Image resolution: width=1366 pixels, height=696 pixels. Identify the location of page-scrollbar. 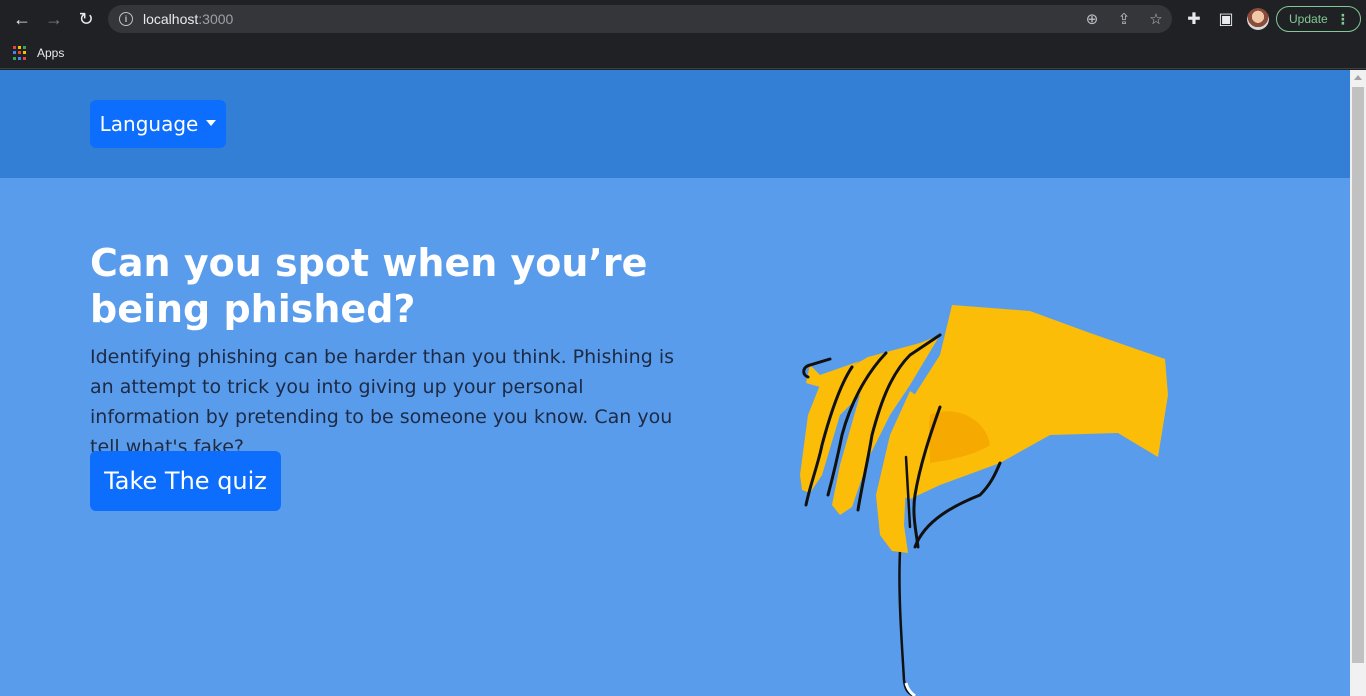
(1358, 383).